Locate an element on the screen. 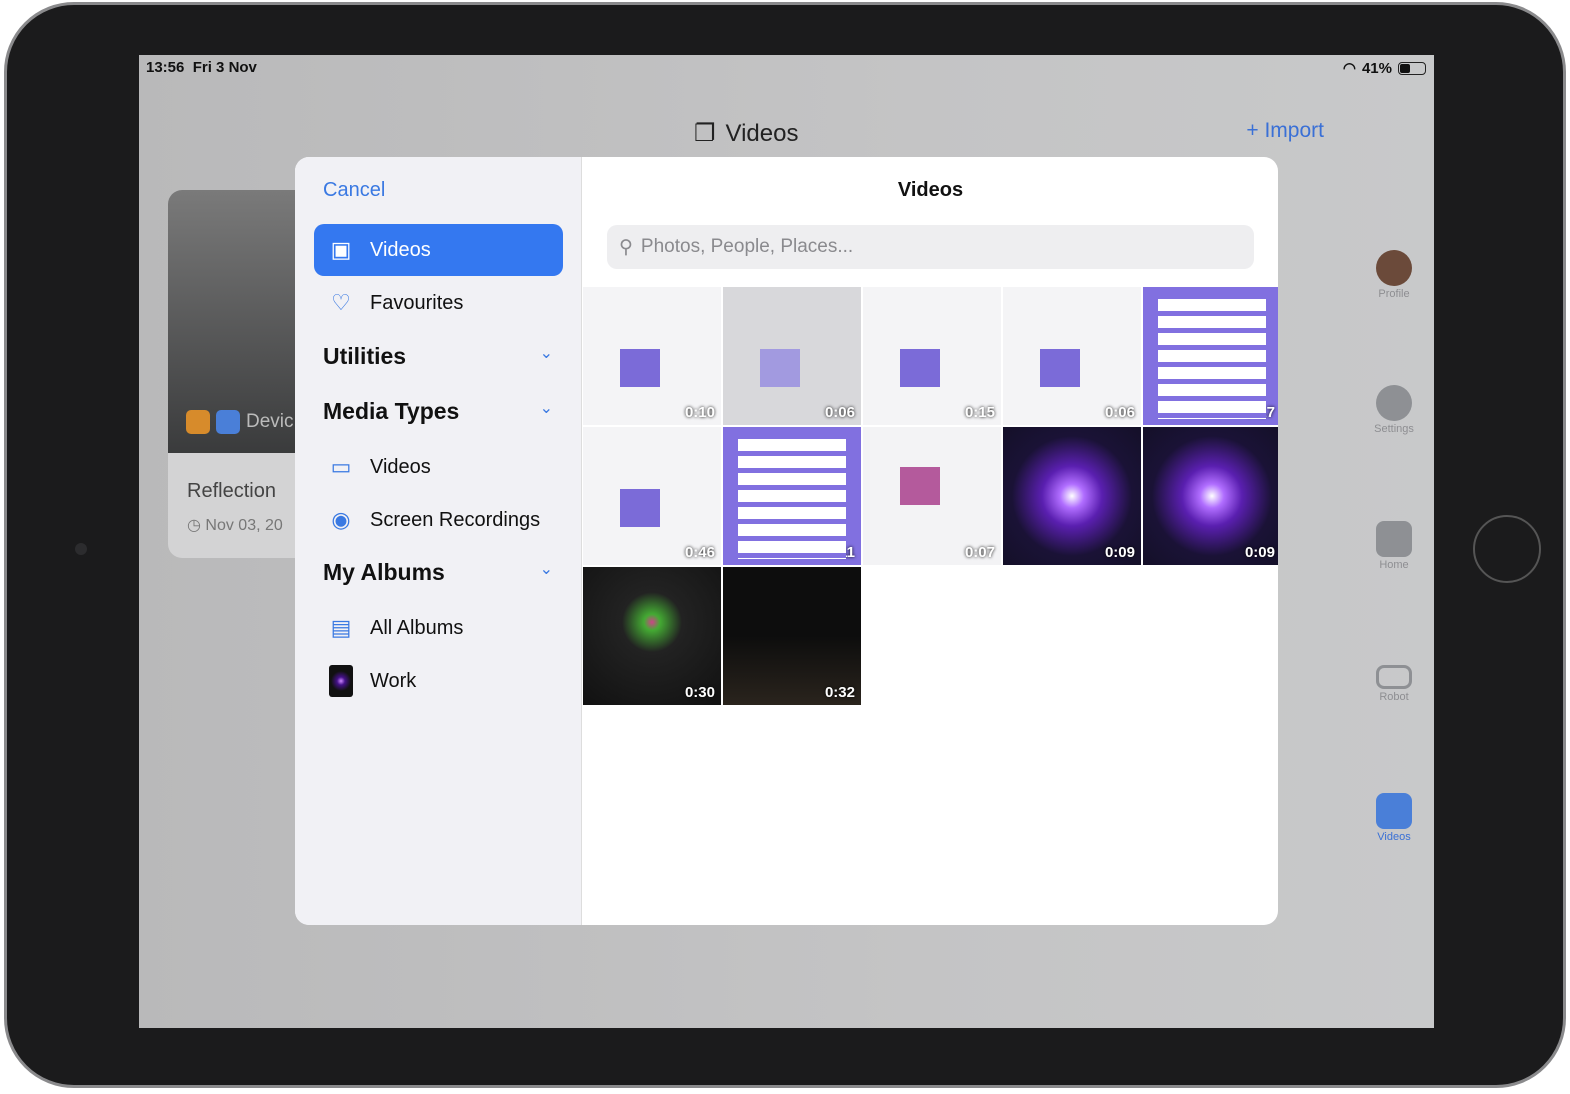 The height and width of the screenshot is (1094, 1570). album-thumbnail is located at coordinates (341, 681).